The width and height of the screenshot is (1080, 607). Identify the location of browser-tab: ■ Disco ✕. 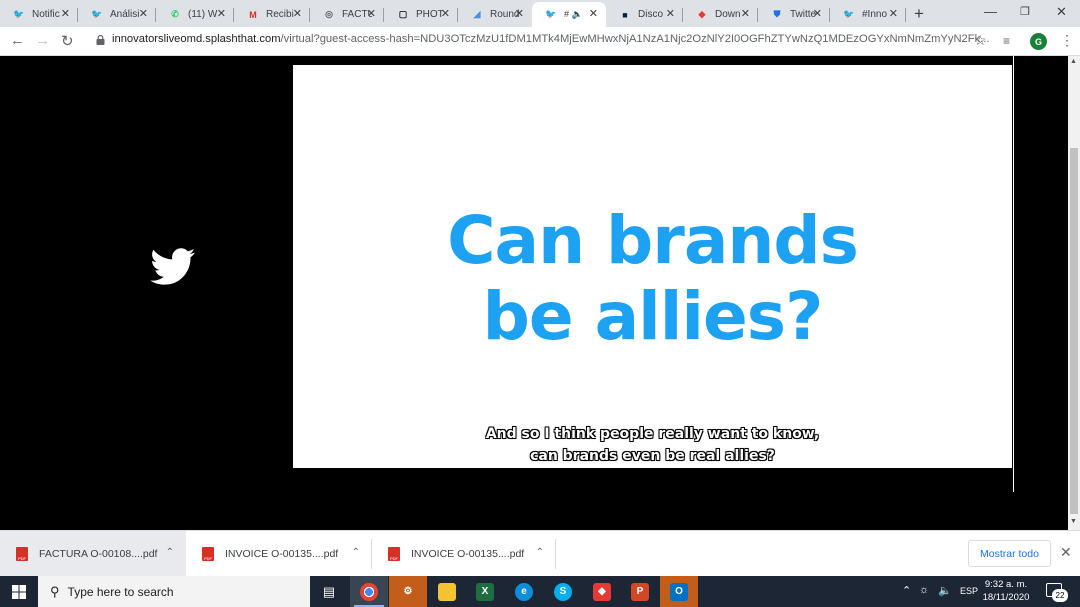
(644, 14).